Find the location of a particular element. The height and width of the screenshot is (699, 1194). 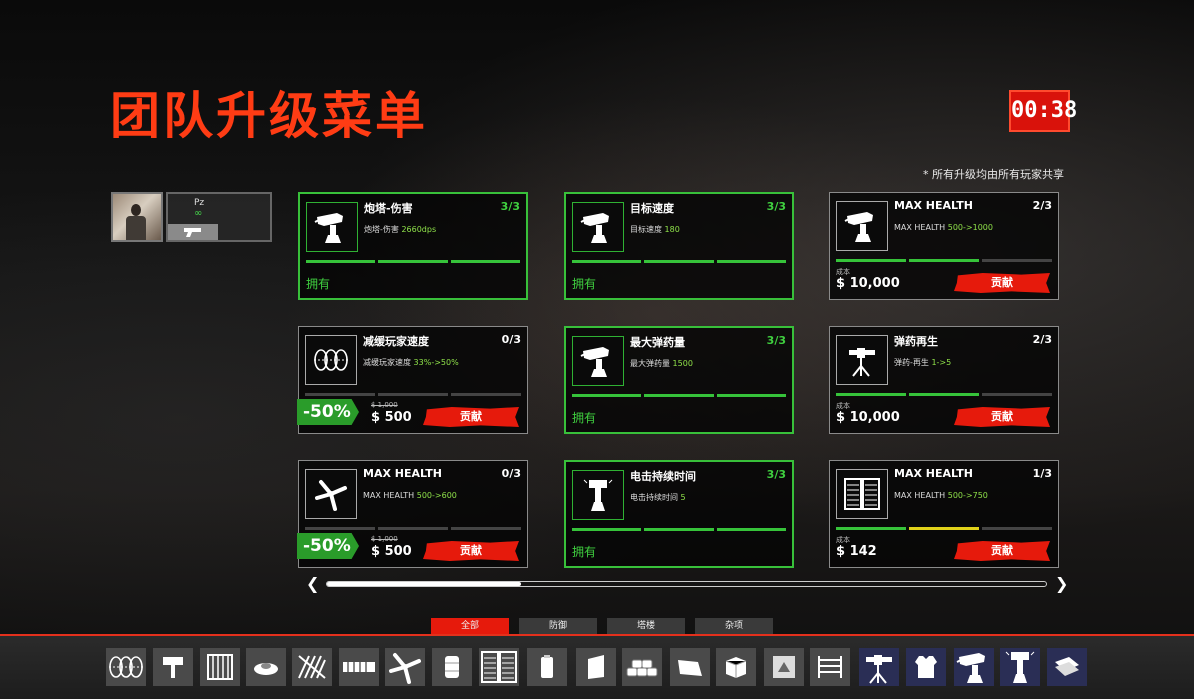

armor-vest-icon is located at coordinates (926, 667).